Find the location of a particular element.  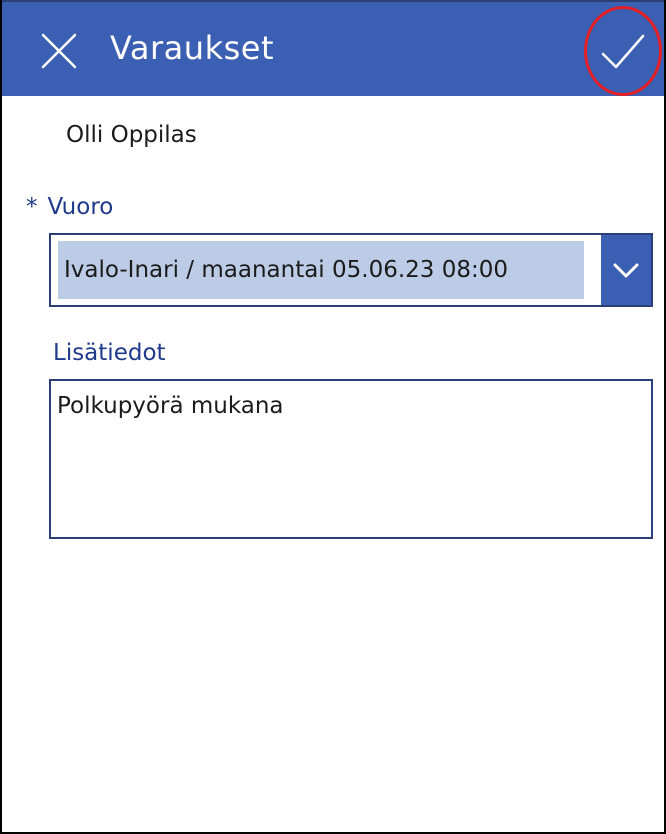

app-header: Varaukset is located at coordinates (333, 48).